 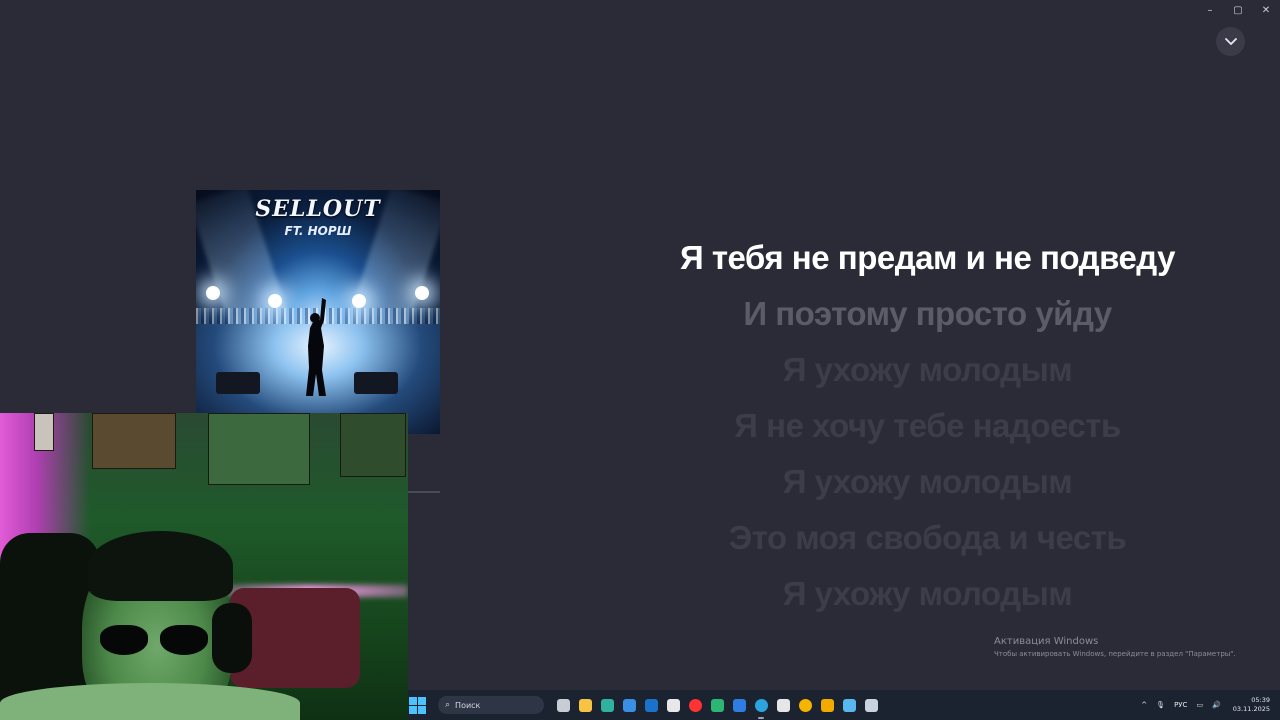 I want to click on system-tray: ^ 🎙 РУС ▭ 🔊 05:39 03.11.2025, so click(x=1206, y=705).